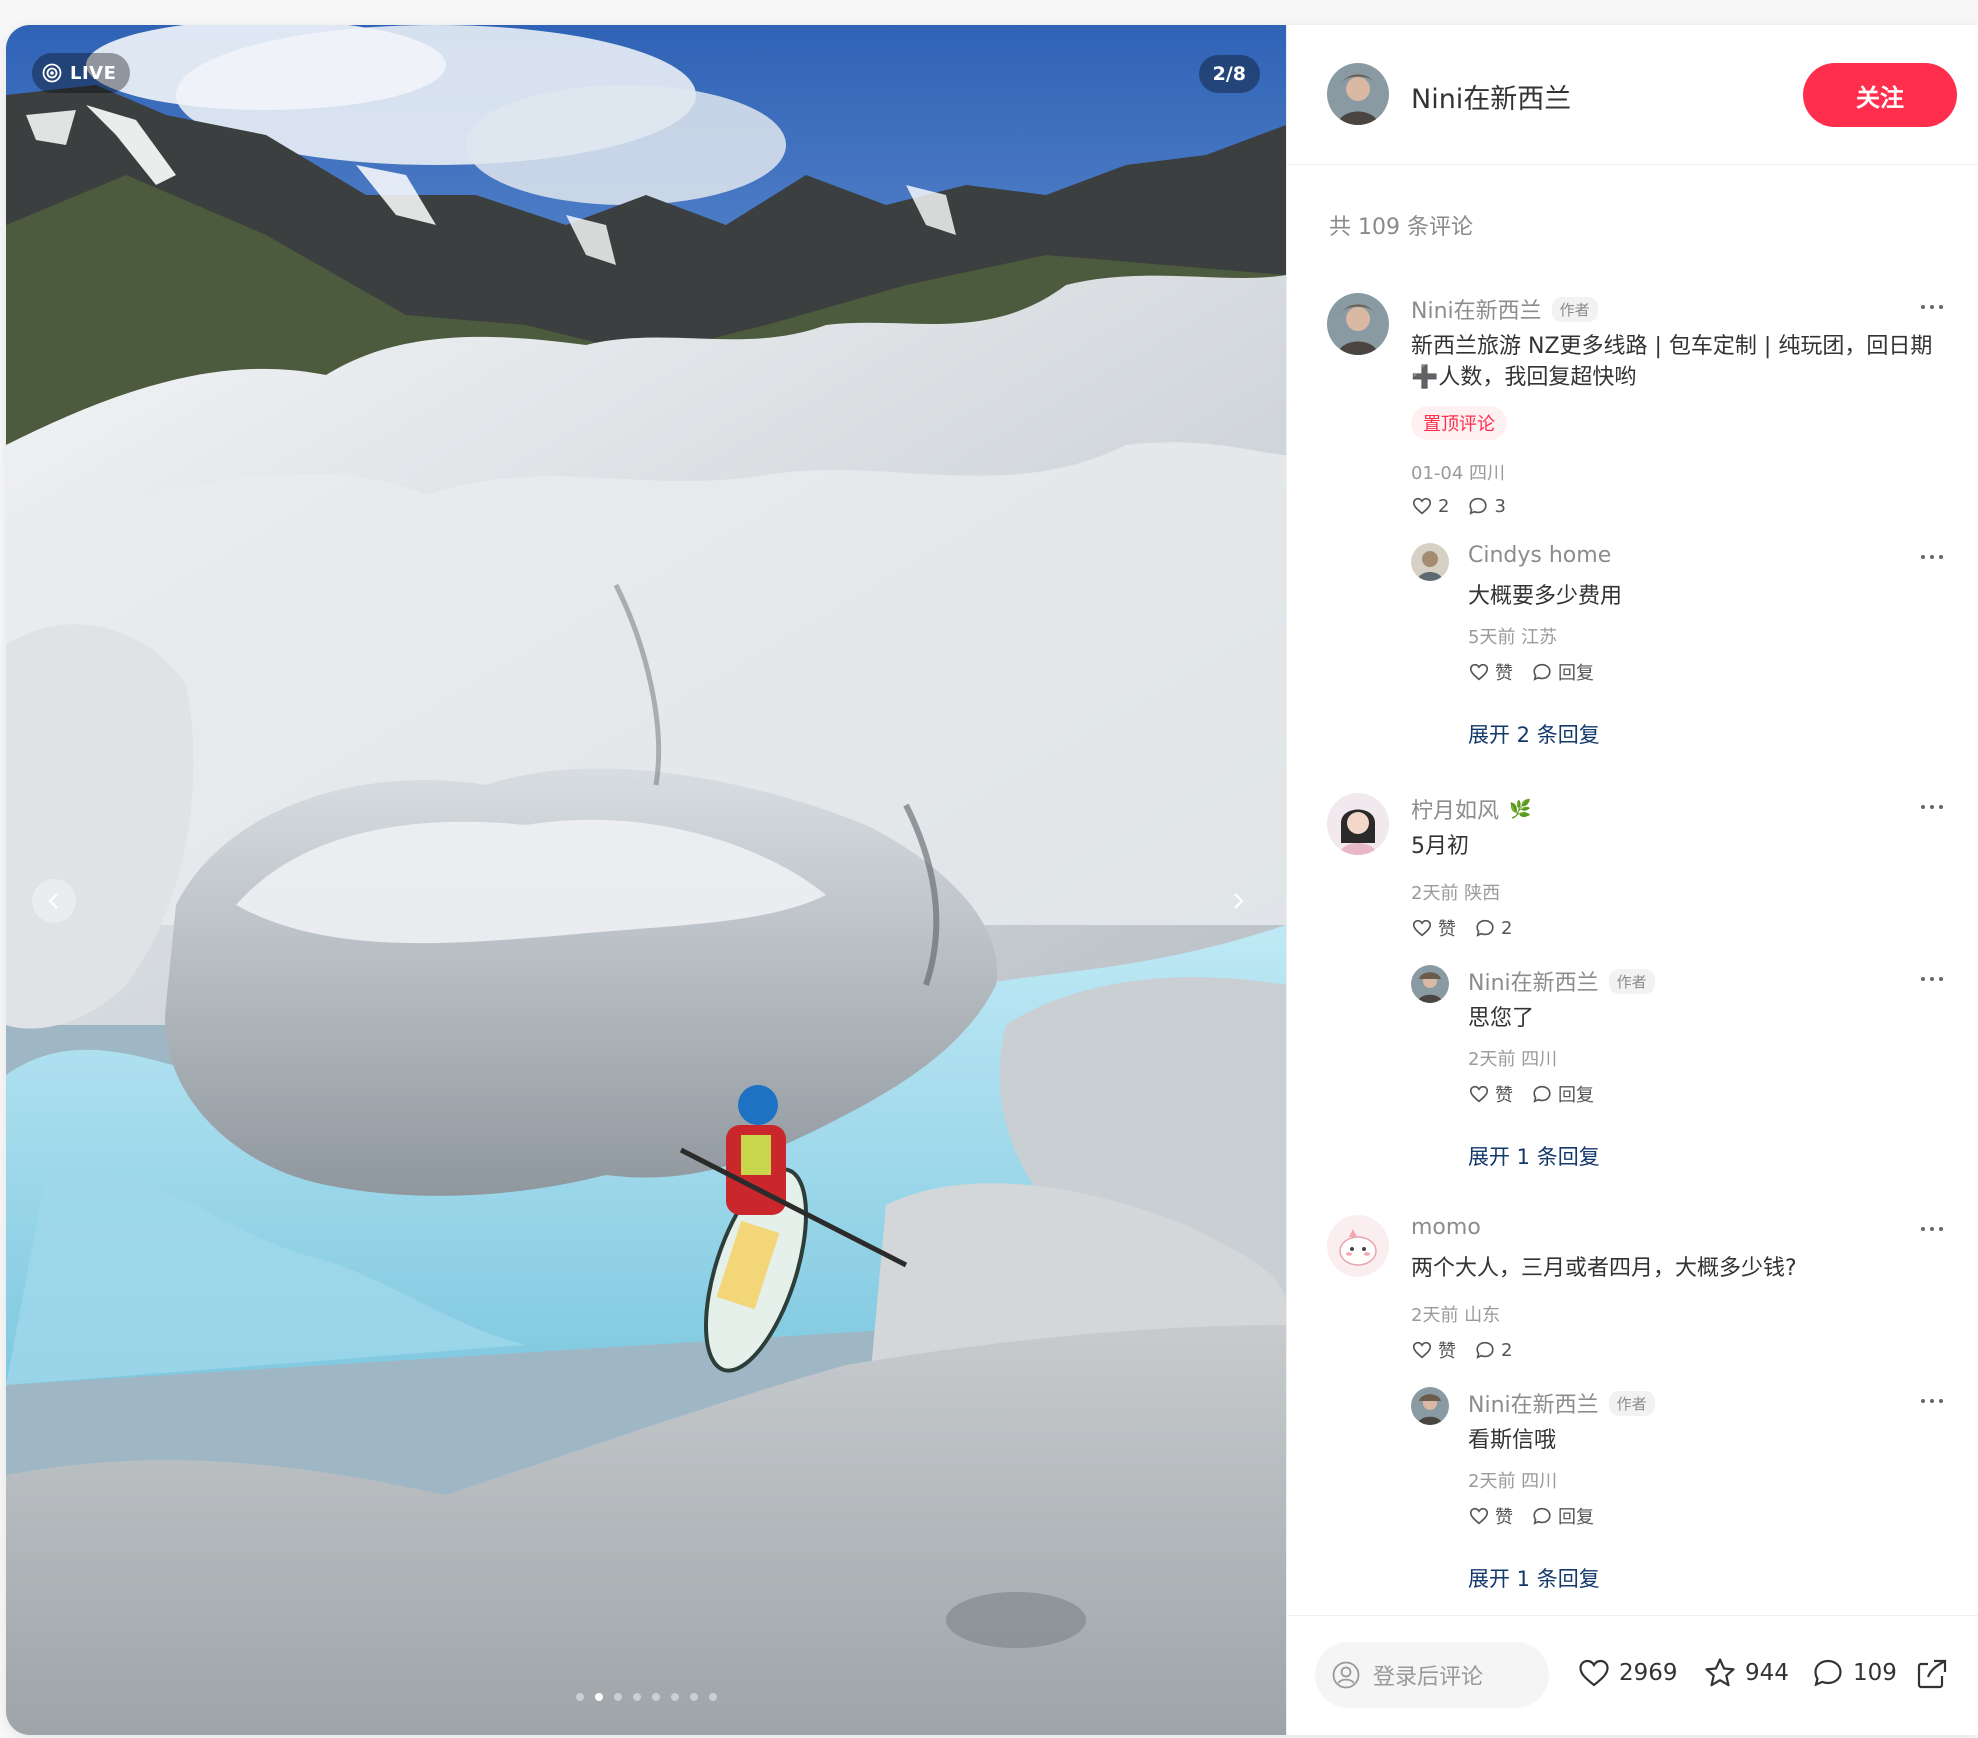 This screenshot has height=1738, width=1978. I want to click on author-name: Nini在新西兰, so click(1491, 96).